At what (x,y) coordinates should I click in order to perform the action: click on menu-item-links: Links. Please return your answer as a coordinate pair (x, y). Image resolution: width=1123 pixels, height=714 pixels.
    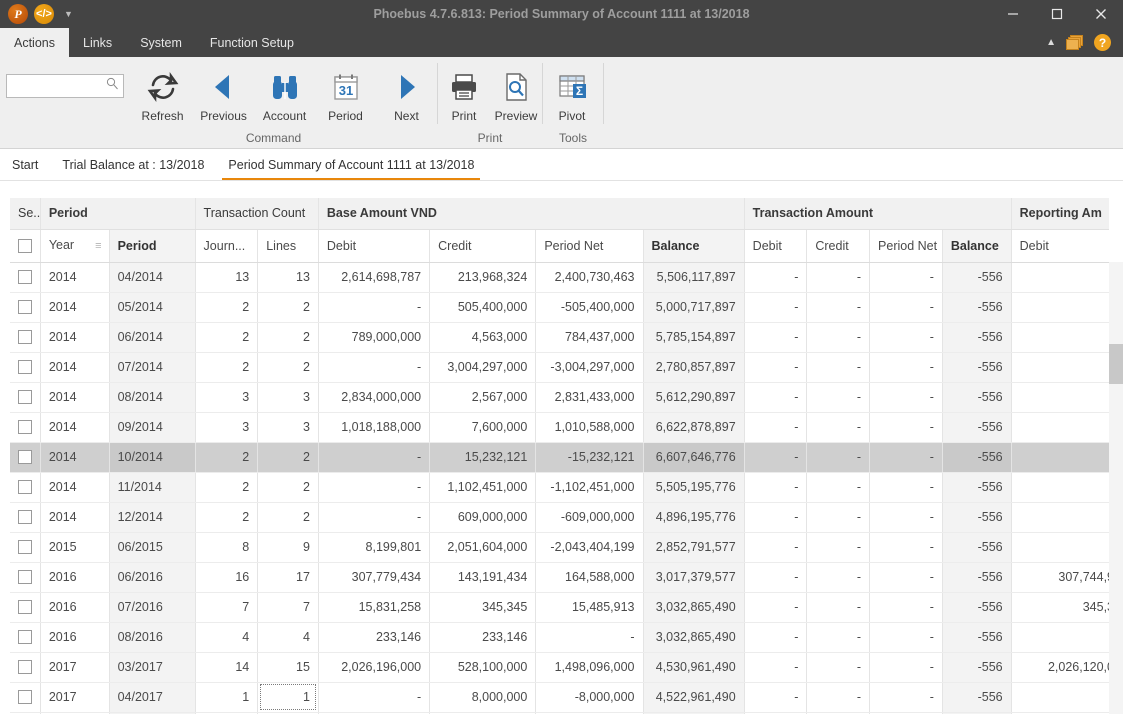
    Looking at the image, I should click on (97, 42).